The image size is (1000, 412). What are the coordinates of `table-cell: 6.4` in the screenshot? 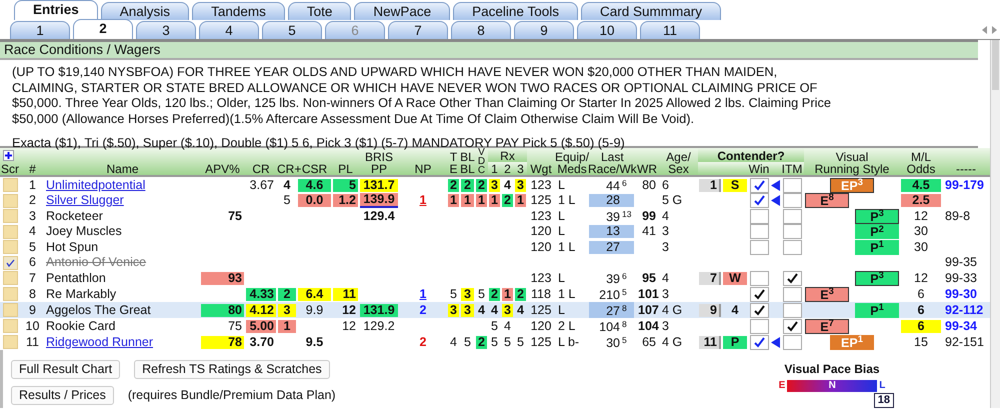 It's located at (314, 294).